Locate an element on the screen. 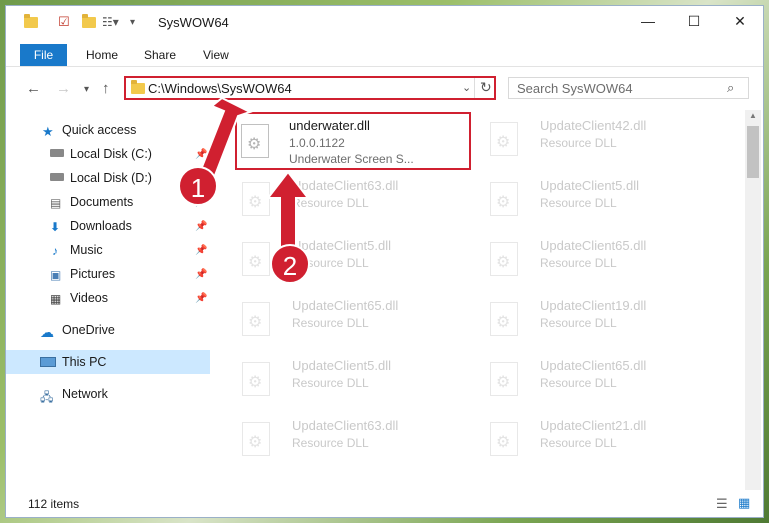  new-folder-icon is located at coordinates (89, 21).